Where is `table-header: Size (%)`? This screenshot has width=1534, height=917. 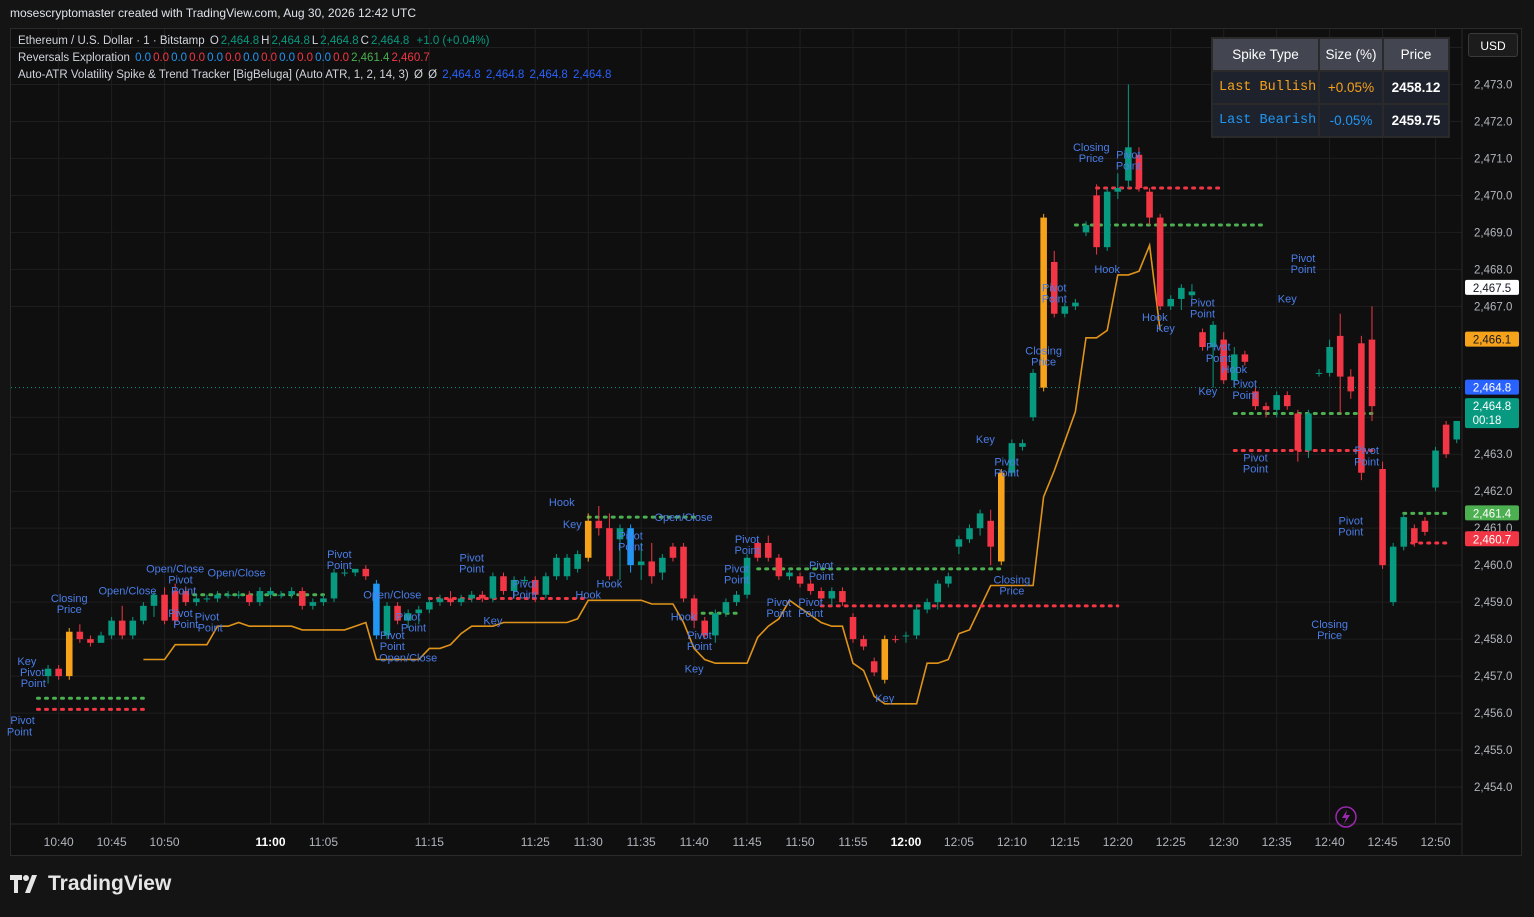 table-header: Size (%) is located at coordinates (1351, 54).